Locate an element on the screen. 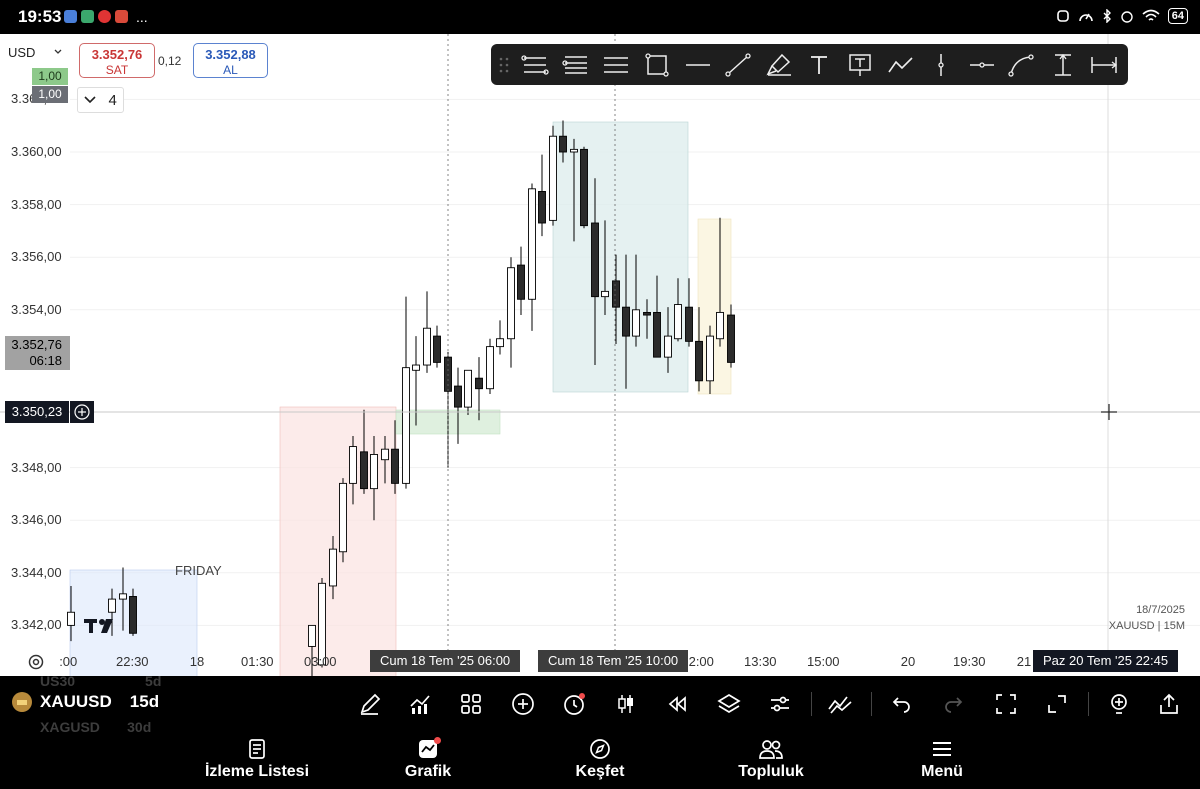 The width and height of the screenshot is (1200, 789). price-axis-label: 3.346,00 is located at coordinates (36, 520).